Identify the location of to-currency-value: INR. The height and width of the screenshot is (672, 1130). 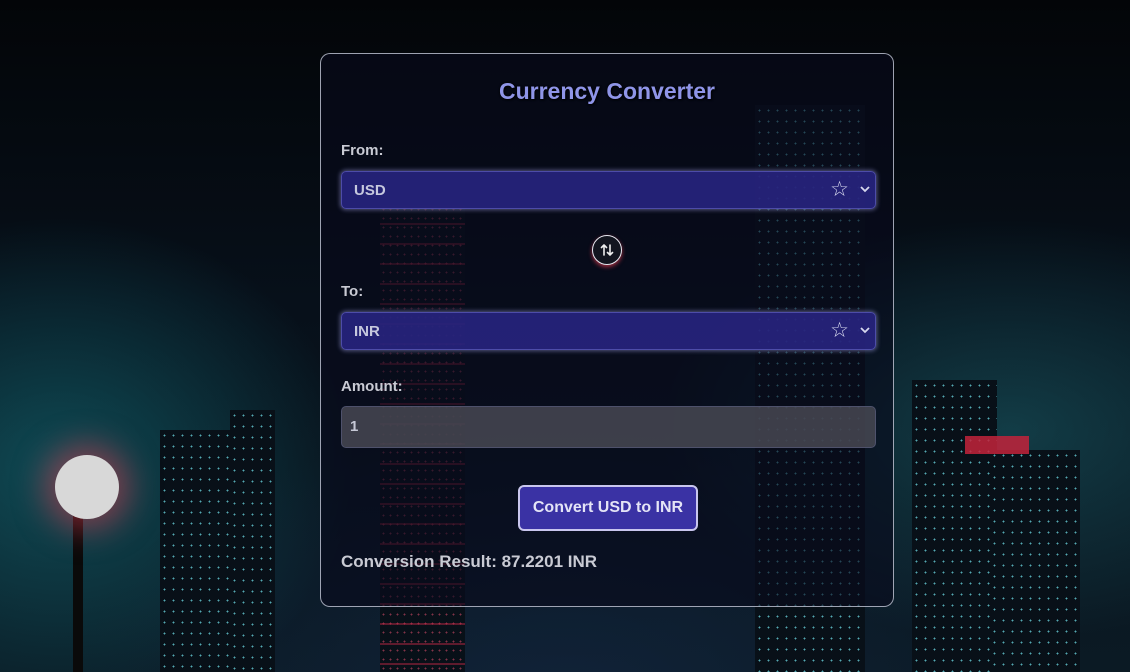
(367, 331).